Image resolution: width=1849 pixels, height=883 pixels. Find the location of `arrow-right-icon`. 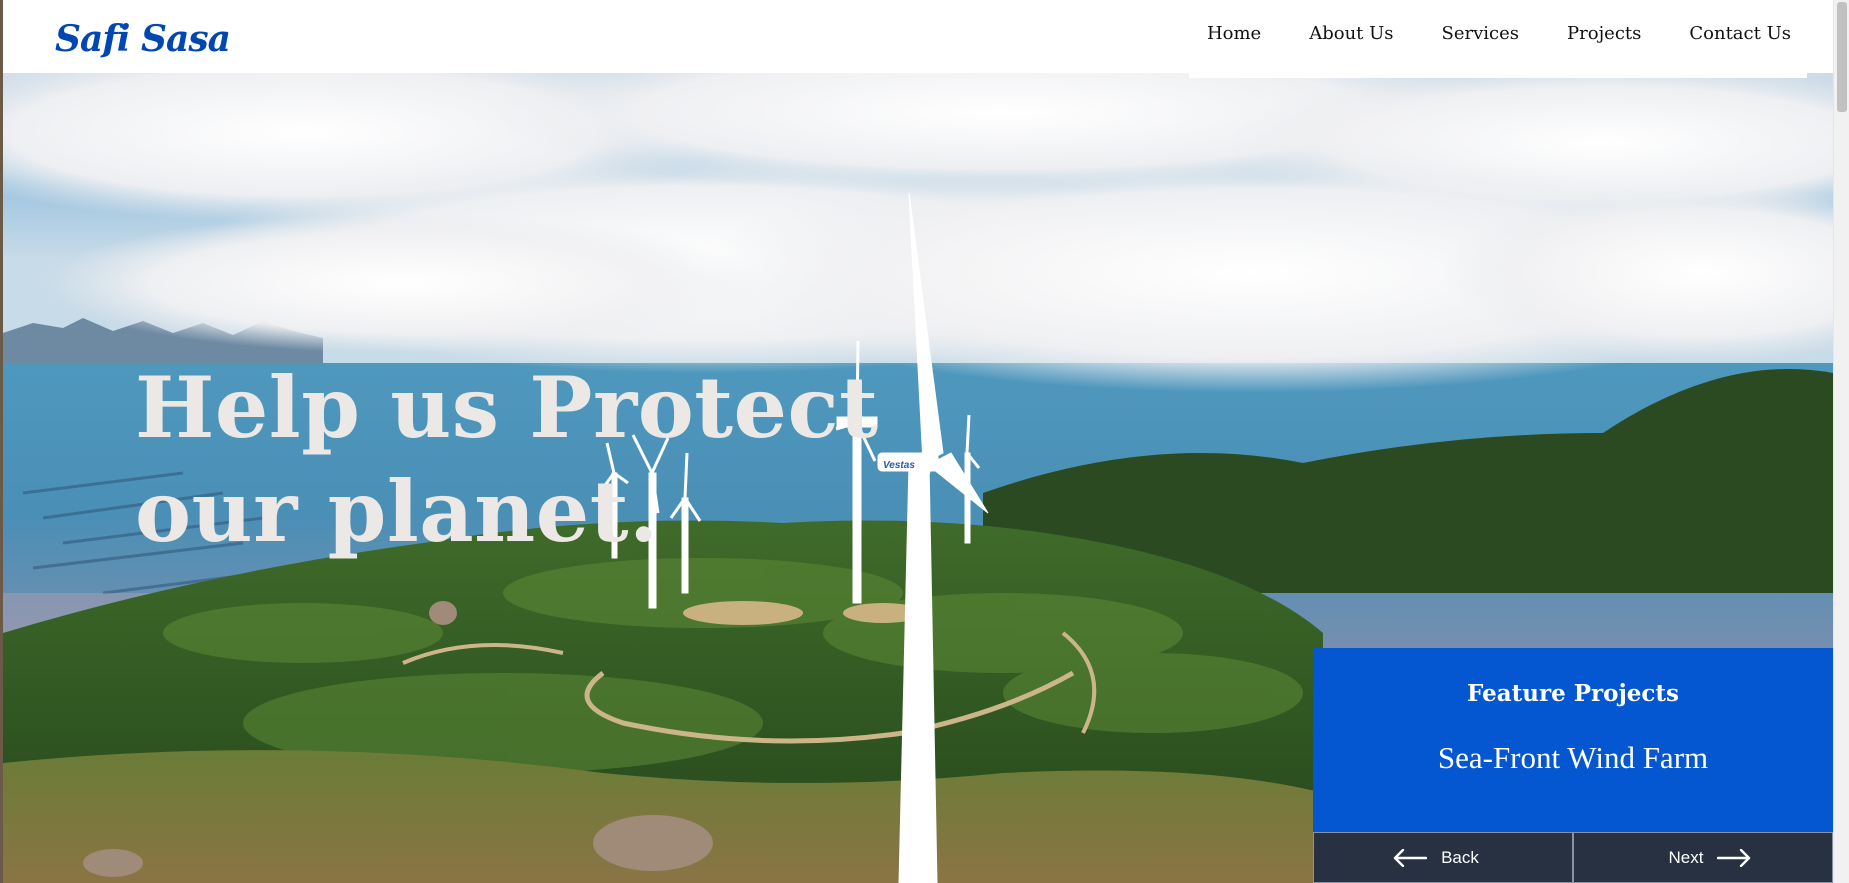

arrow-right-icon is located at coordinates (1734, 857).